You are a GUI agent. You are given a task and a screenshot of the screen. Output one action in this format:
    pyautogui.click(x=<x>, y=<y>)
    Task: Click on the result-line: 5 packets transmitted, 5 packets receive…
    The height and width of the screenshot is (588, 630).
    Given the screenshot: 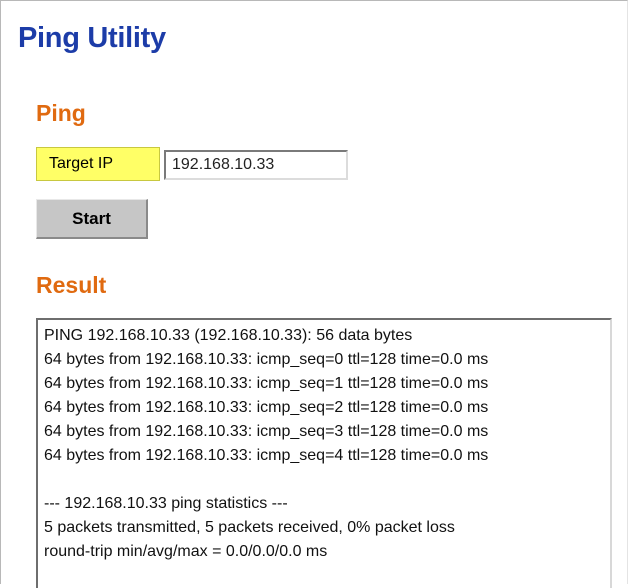 What is the action you would take?
    pyautogui.click(x=249, y=527)
    